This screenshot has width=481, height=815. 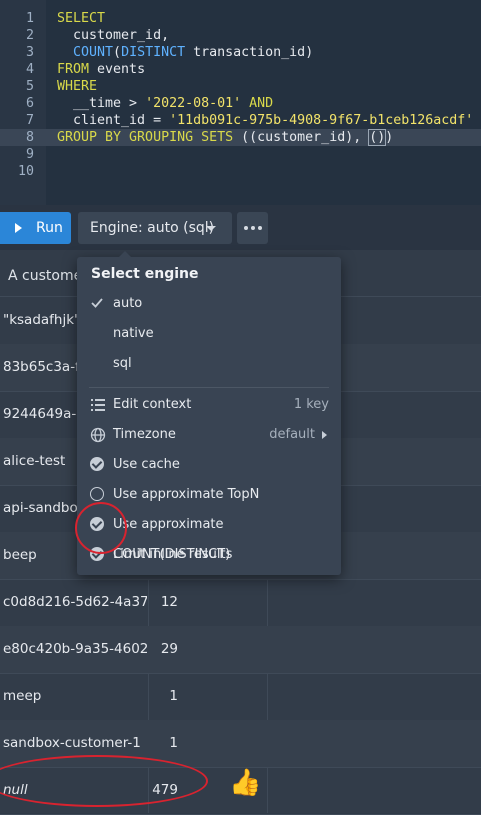 What do you see at coordinates (257, 103) in the screenshot?
I see `code-token: AND` at bounding box center [257, 103].